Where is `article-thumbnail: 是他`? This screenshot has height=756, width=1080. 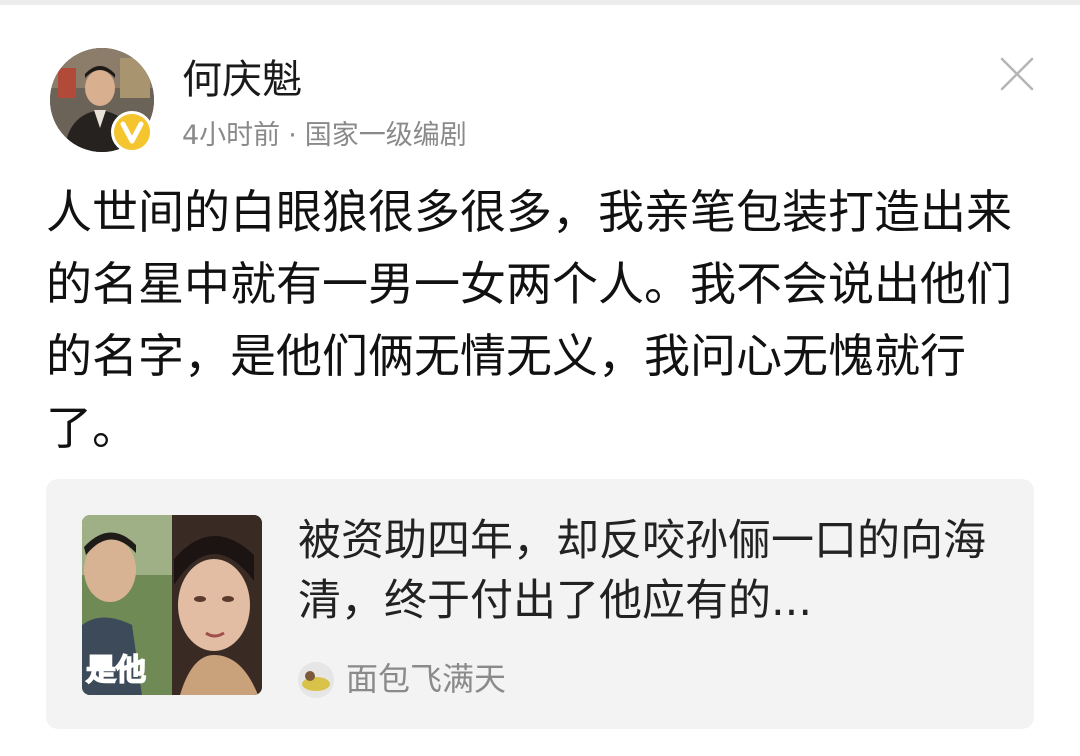 article-thumbnail: 是他 is located at coordinates (172, 605).